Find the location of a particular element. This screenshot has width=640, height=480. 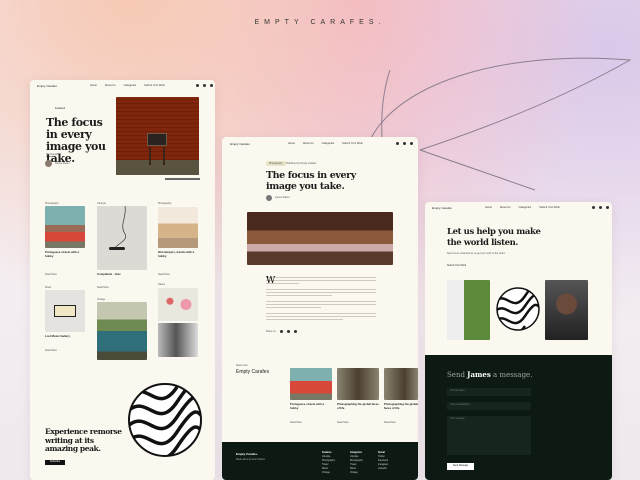

portrait-image is located at coordinates (566, 310).